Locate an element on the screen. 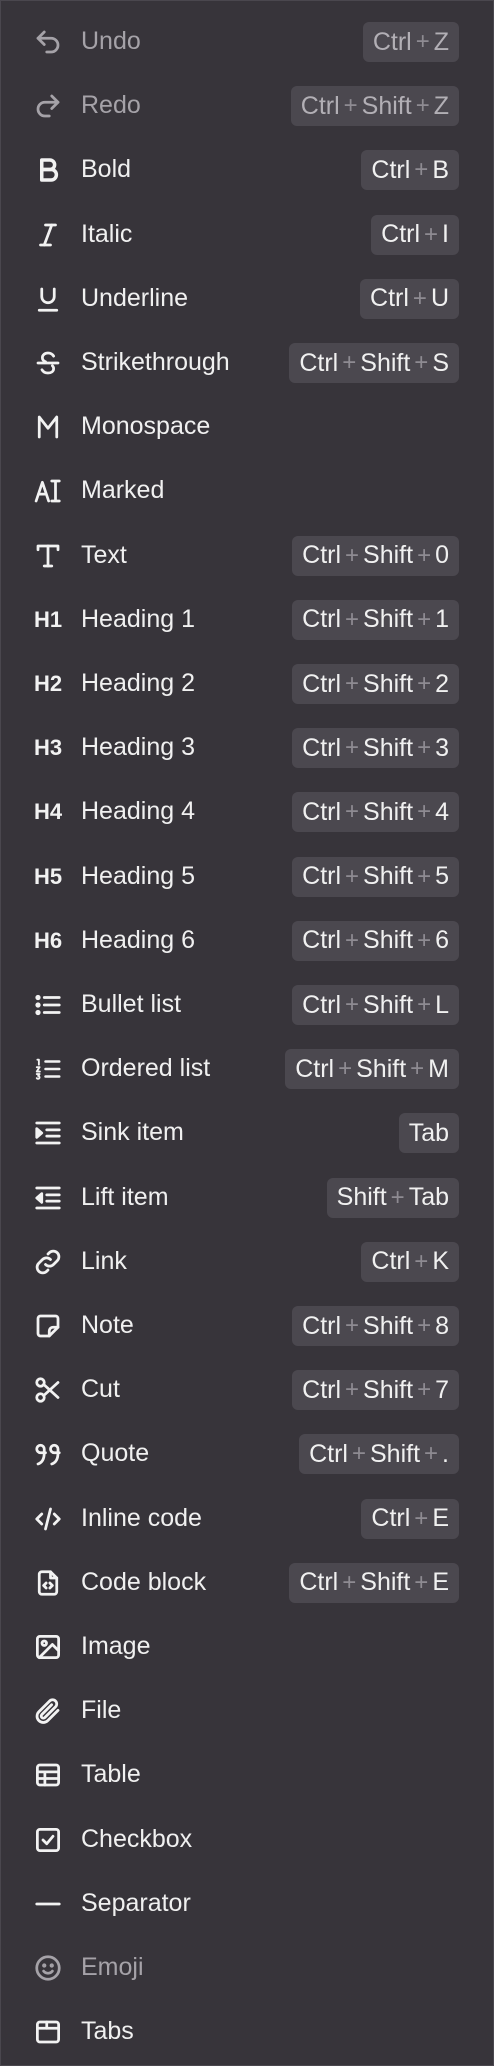 The height and width of the screenshot is (2066, 494). menu-item-heading-2: H2 Heading 2 Ctrl + Shift +2 is located at coordinates (247, 683).